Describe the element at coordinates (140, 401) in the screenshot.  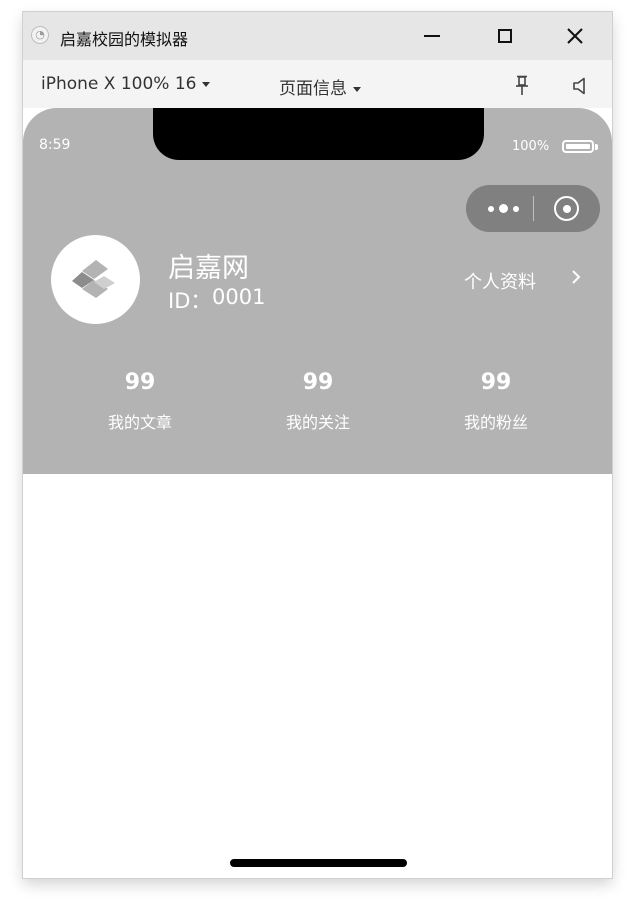
I see `stat-articles: 99 我的文章` at that location.